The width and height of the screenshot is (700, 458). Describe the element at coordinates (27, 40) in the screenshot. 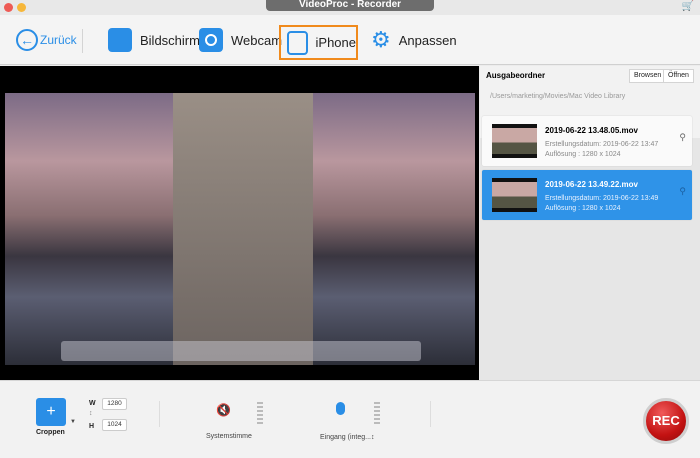

I see `back-arrow-icon: ←` at that location.